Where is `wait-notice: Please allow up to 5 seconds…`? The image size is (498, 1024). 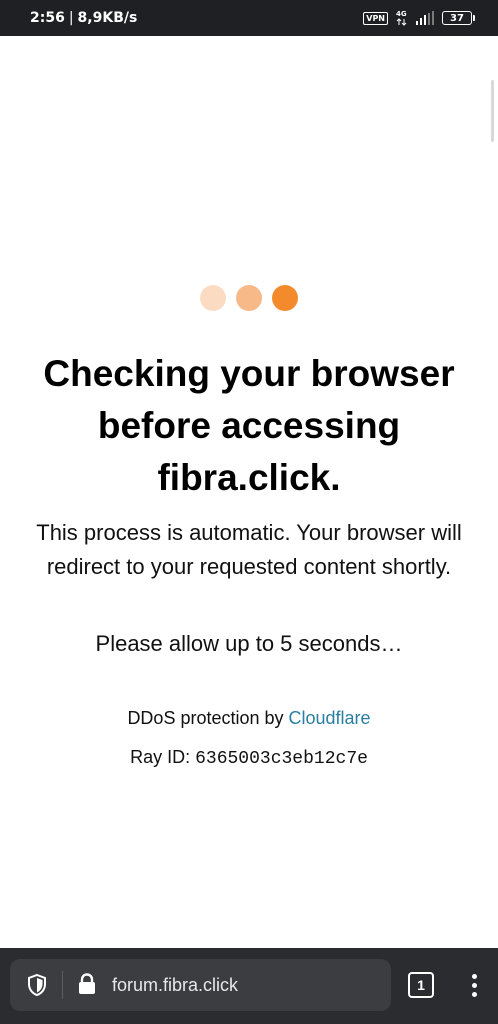
wait-notice: Please allow up to 5 seconds… is located at coordinates (249, 643).